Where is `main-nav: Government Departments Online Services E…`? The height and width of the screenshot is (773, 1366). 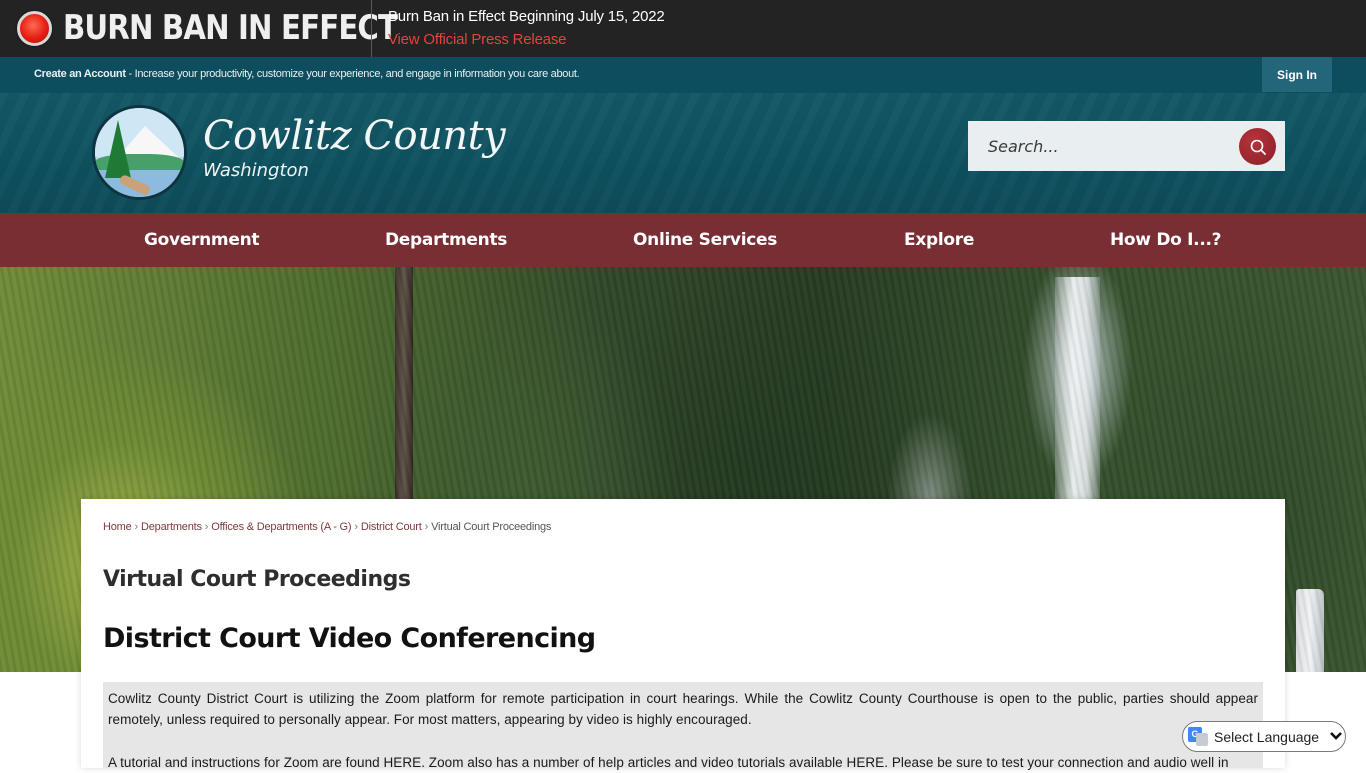 main-nav: Government Departments Online Services E… is located at coordinates (683, 240).